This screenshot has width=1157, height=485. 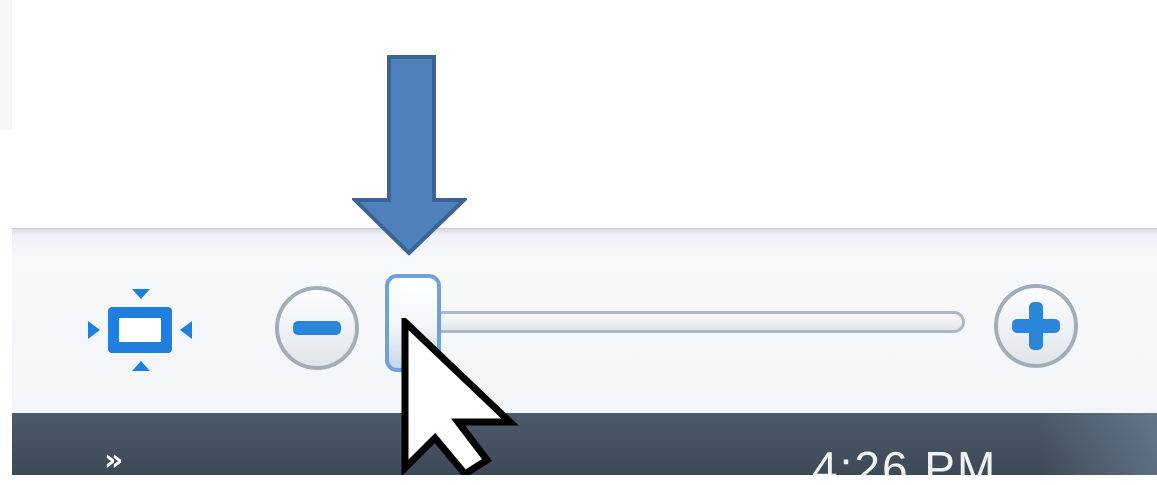 What do you see at coordinates (6, 320) in the screenshot?
I see `window-edge-lower` at bounding box center [6, 320].